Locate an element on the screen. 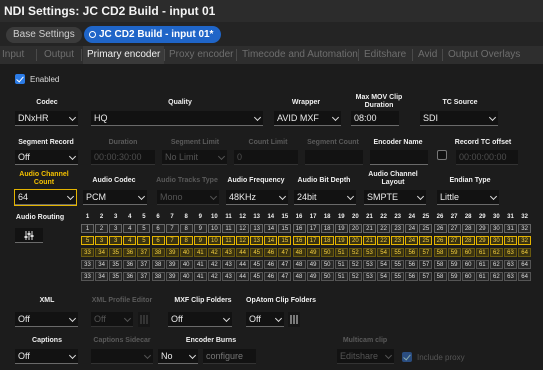 The image size is (543, 370). segment-limit-select: No Limit is located at coordinates (194, 157).